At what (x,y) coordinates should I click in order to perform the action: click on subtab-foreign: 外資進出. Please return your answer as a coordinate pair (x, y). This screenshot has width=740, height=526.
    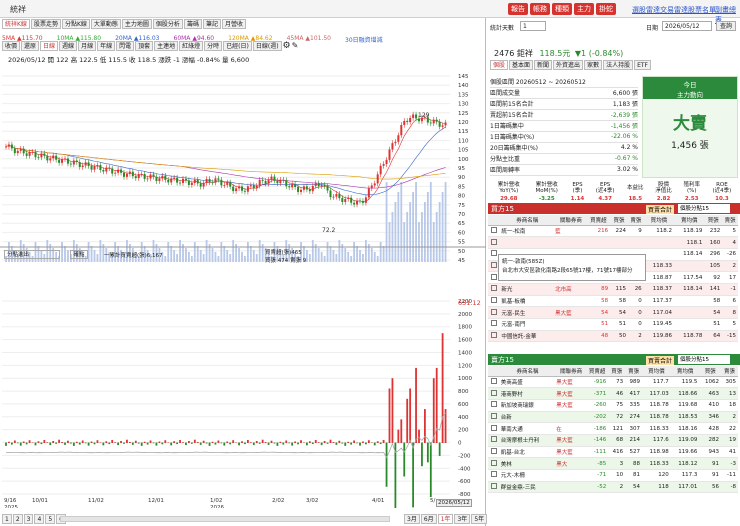
    Looking at the image, I should click on (568, 65).